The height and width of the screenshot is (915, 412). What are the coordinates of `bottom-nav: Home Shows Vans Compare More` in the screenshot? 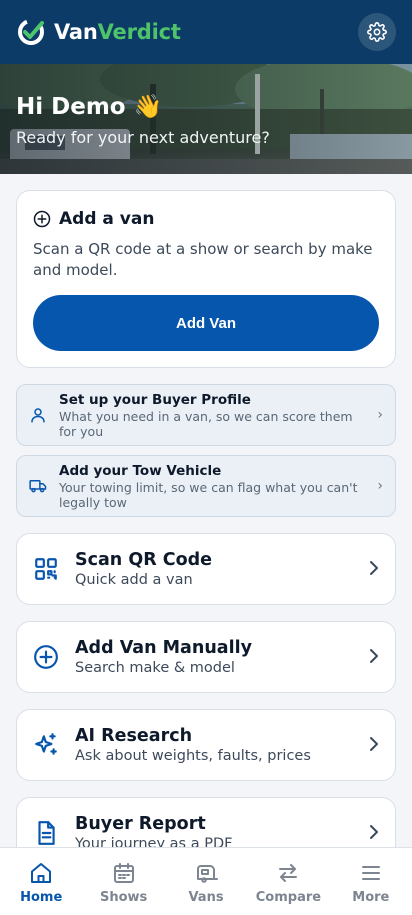 It's located at (206, 881).